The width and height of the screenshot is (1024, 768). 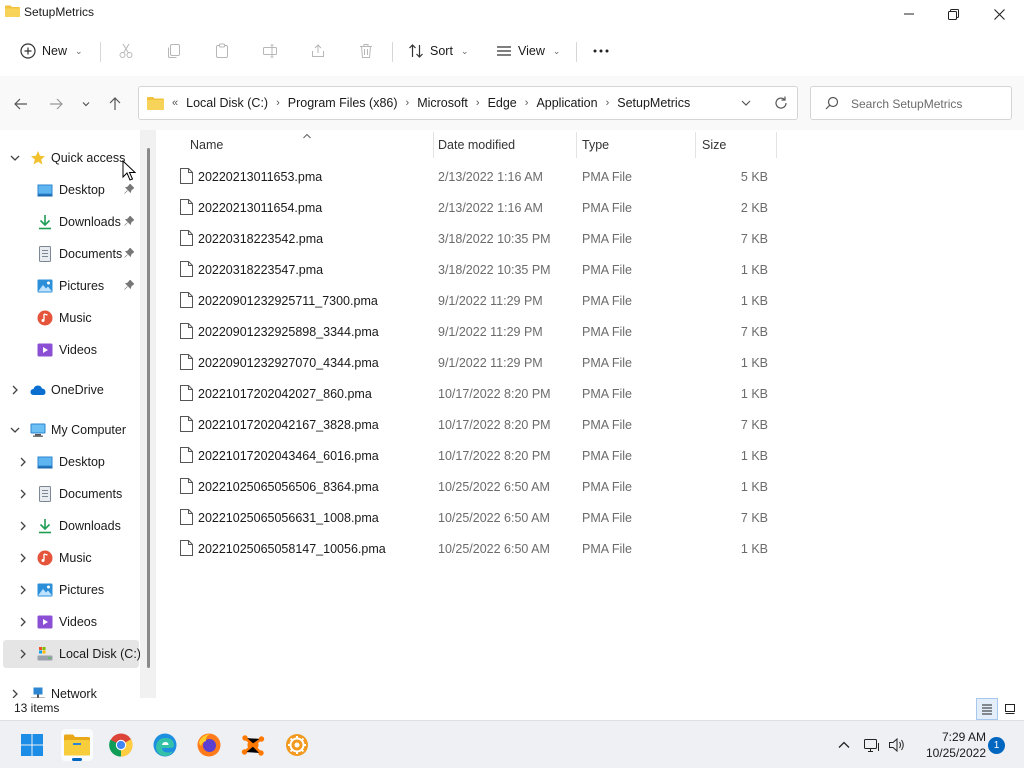 What do you see at coordinates (746, 103) in the screenshot?
I see `address-history-chevron-icon` at bounding box center [746, 103].